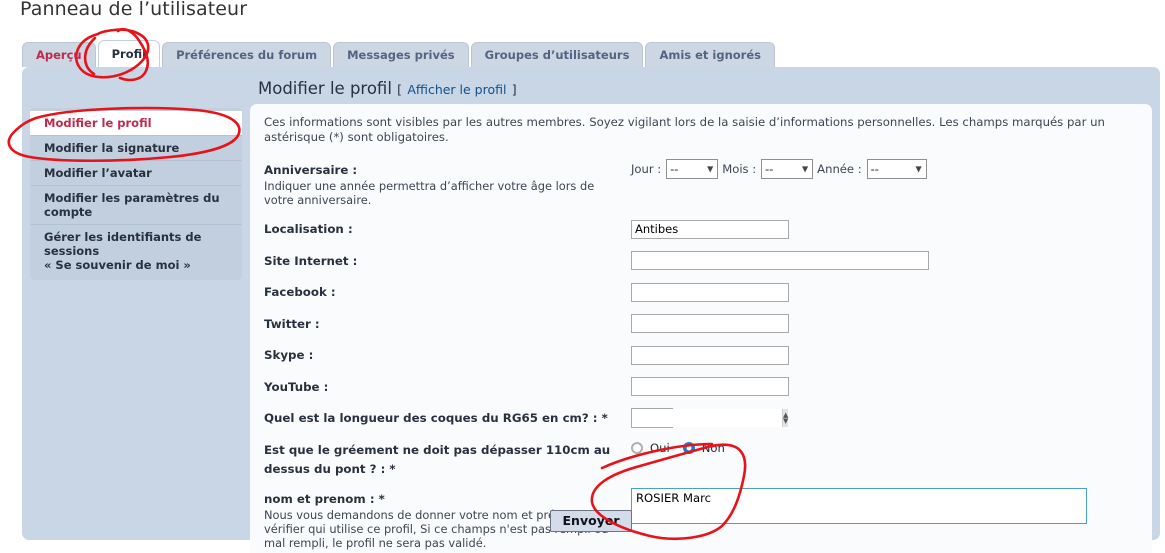 Image resolution: width=1165 pixels, height=553 pixels. I want to click on label-nom-et-prenom: nom et prenom : *, so click(324, 498).